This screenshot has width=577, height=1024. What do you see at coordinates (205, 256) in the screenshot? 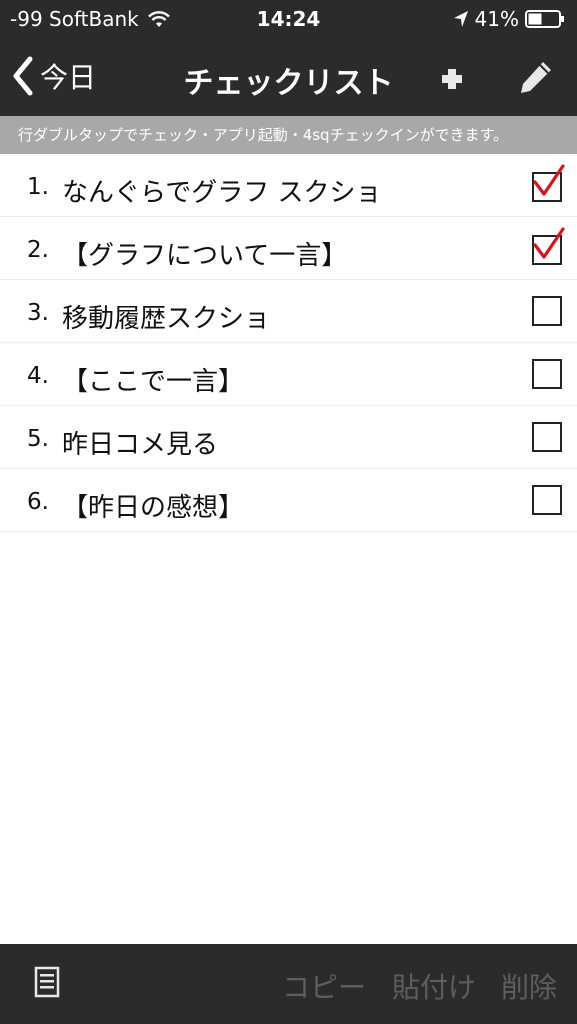
I see `item-text: 【グラフについて一言】` at bounding box center [205, 256].